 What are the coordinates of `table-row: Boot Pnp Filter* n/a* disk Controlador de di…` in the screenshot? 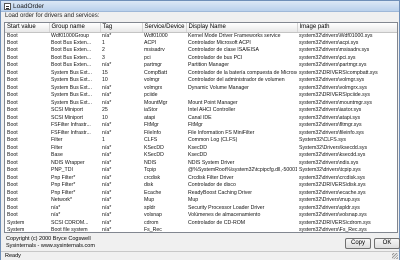 It's located at (201, 186).